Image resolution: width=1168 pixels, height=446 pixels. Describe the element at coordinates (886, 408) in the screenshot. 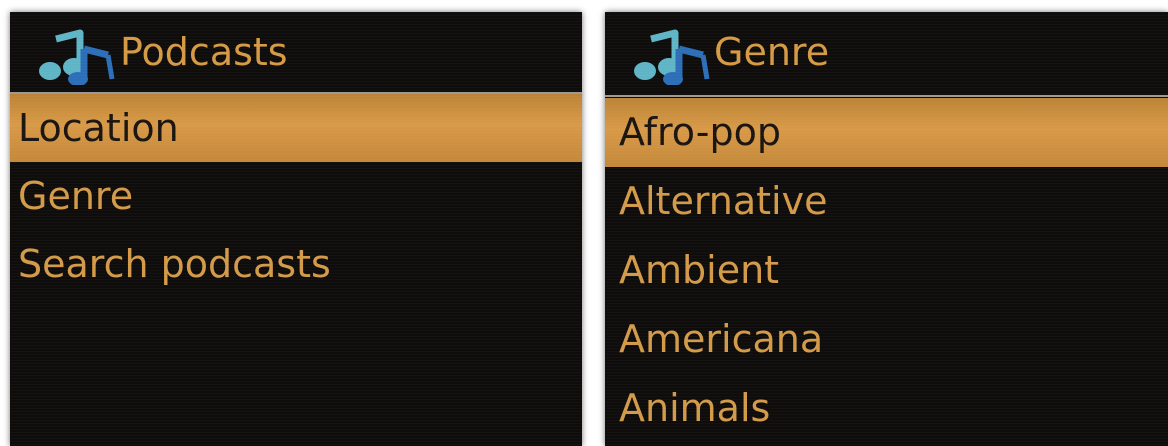

I see `menu-item-animals: Animals` at that location.